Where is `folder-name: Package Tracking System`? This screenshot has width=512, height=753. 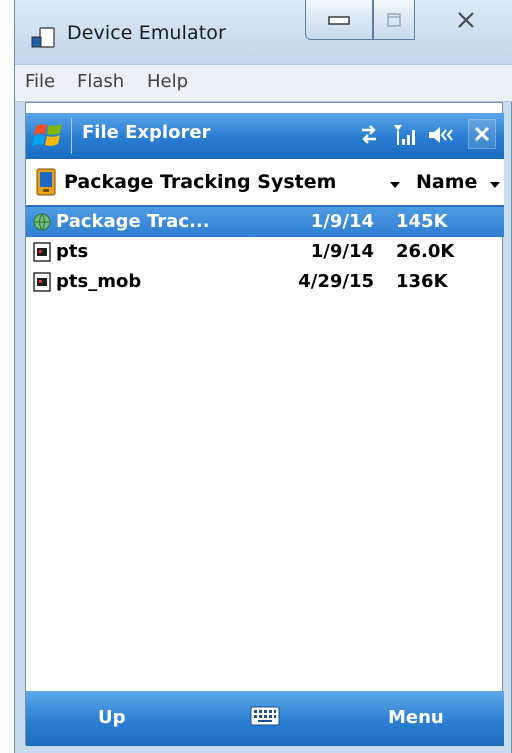 folder-name: Package Tracking System is located at coordinates (200, 182).